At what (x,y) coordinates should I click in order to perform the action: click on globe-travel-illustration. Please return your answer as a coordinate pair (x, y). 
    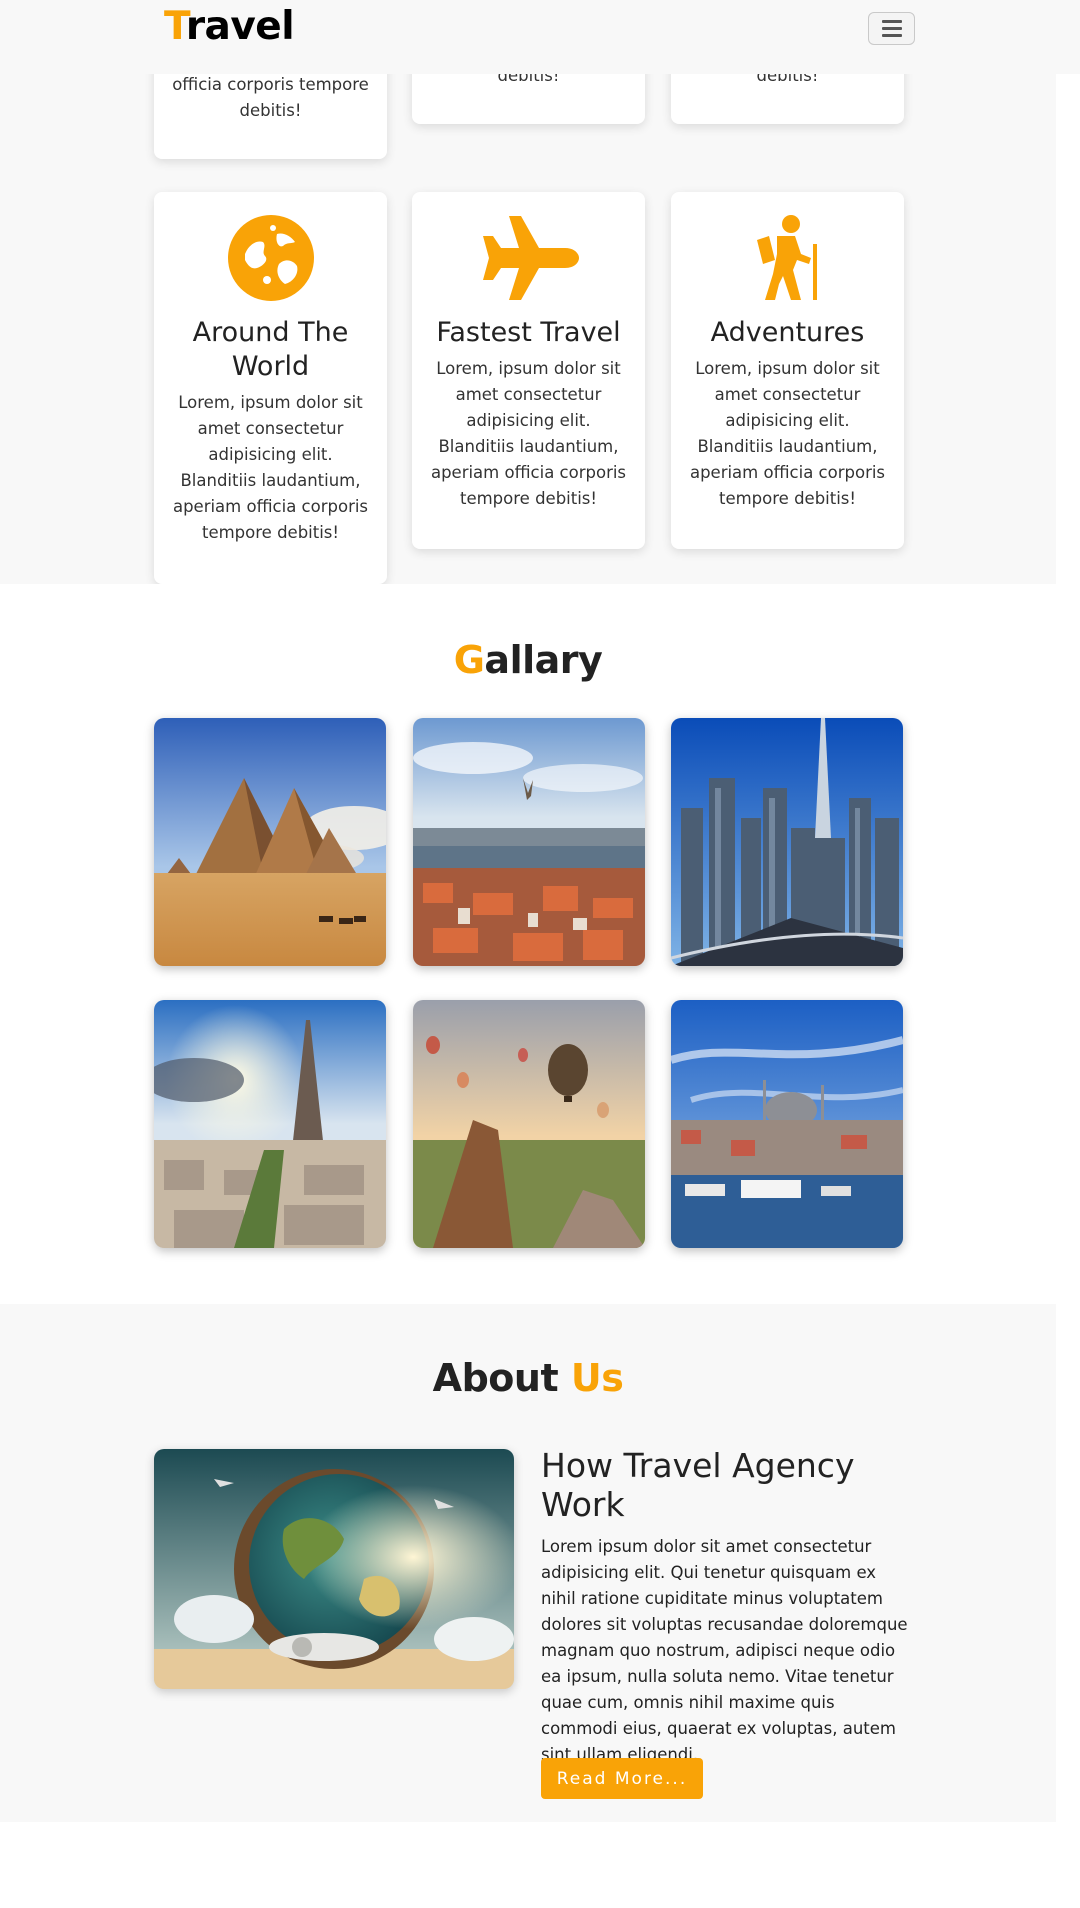
    Looking at the image, I should click on (334, 1569).